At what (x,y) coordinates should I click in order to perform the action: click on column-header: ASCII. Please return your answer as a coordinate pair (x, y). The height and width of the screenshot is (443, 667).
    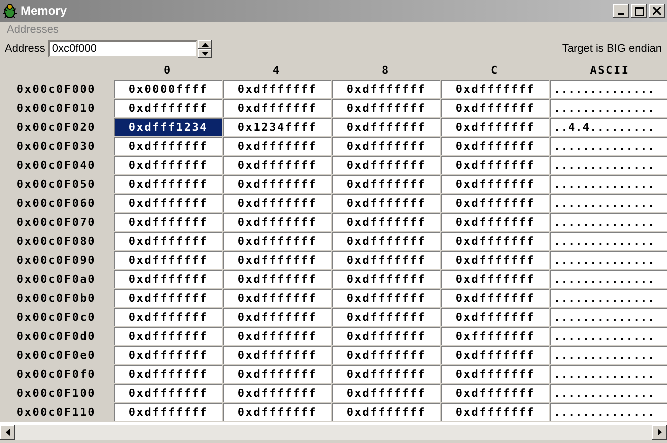
    Looking at the image, I should click on (610, 70).